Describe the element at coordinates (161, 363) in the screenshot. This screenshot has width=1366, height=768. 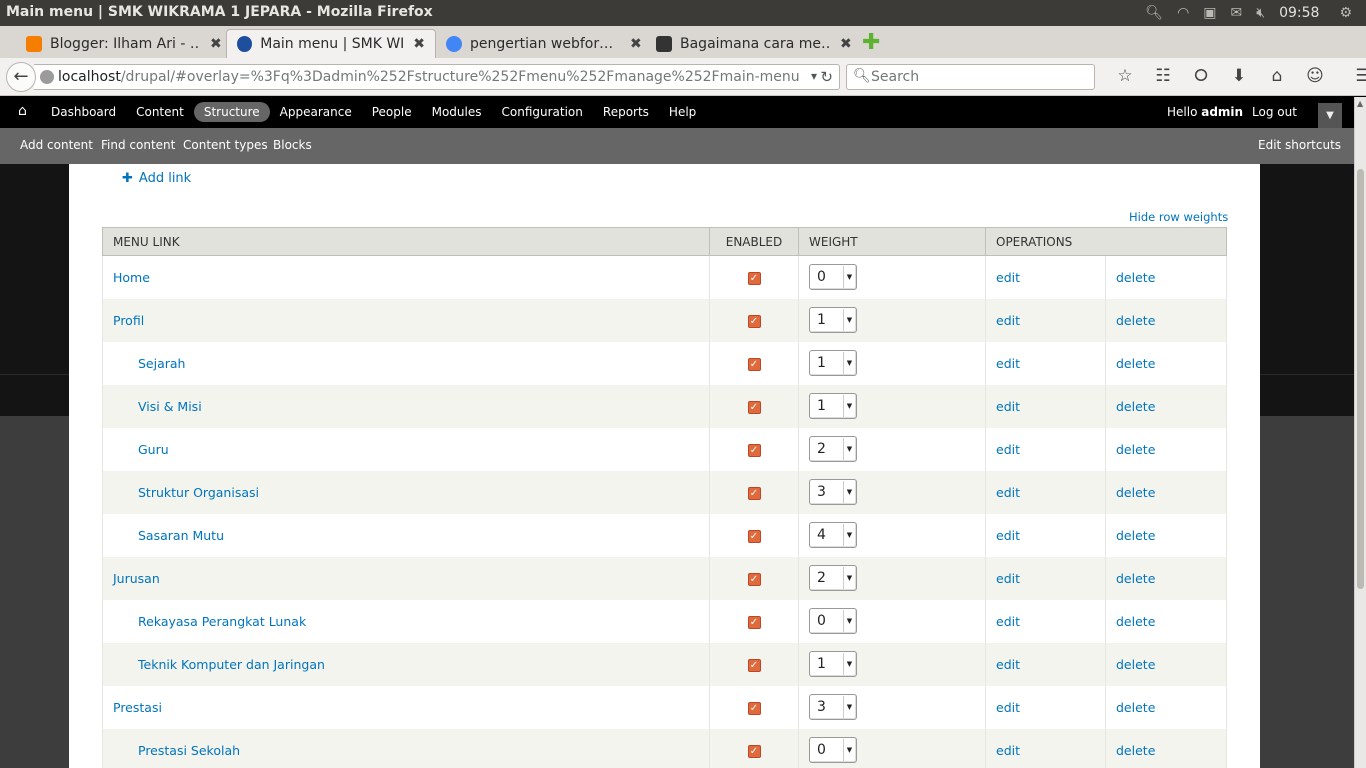
I see `menu-link: Sejarah` at that location.